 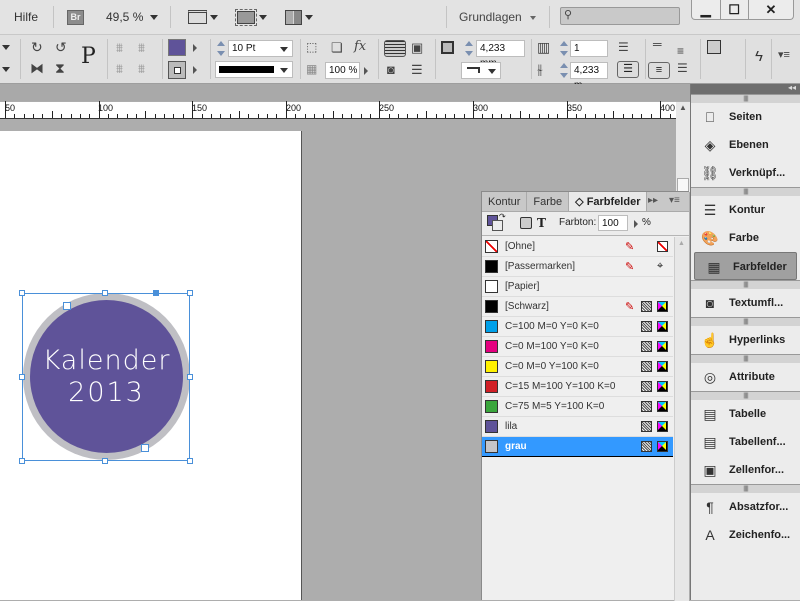 I want to click on expand-dock-icon: ◂◂, so click(x=792, y=87).